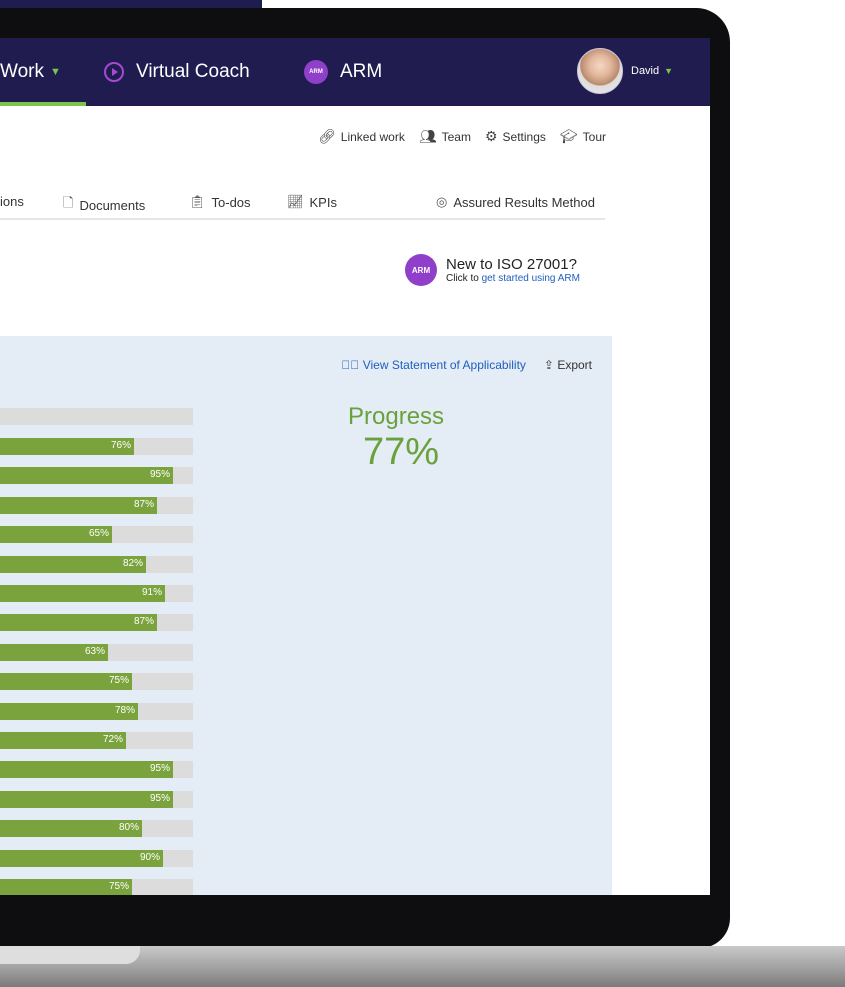  I want to click on avatar, so click(600, 71).